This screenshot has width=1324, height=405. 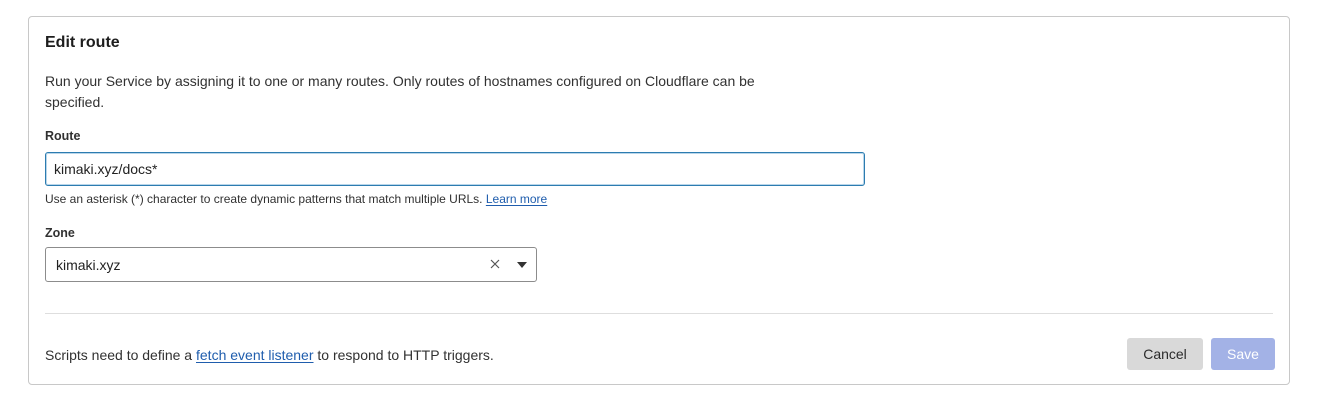 What do you see at coordinates (516, 199) in the screenshot?
I see `learn-more-link: Learn more` at bounding box center [516, 199].